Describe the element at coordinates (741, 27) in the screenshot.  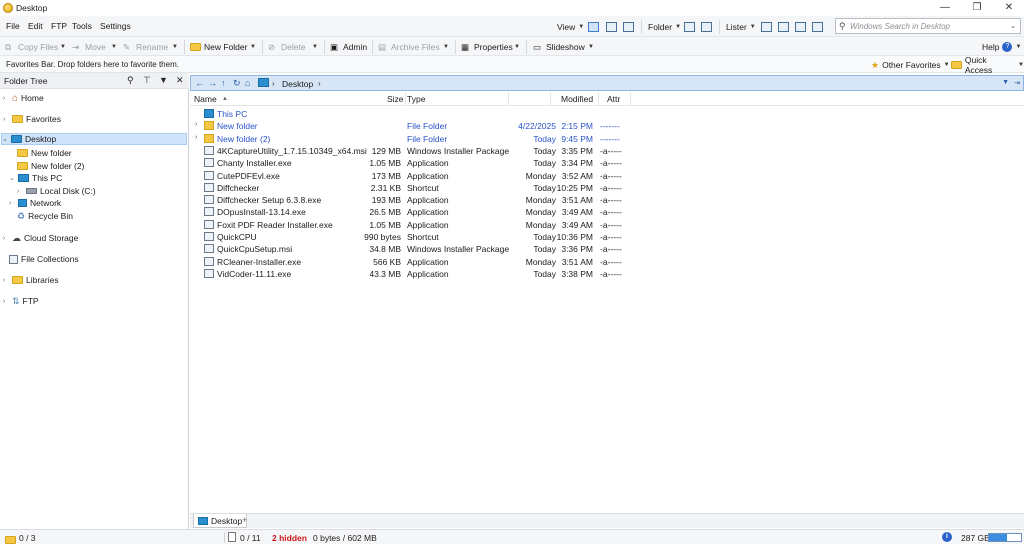
I see `lister-dropdown: Lister ▼` at that location.